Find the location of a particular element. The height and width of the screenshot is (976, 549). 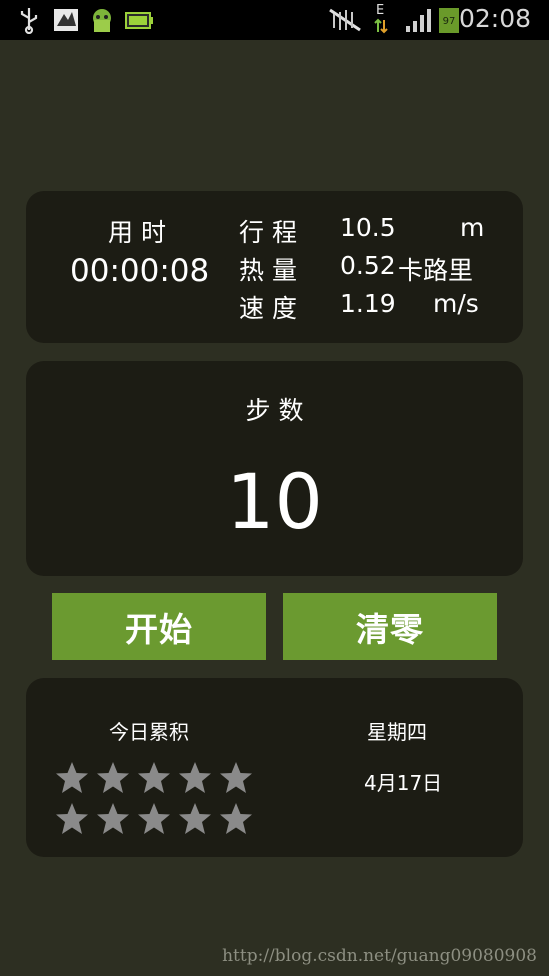

android-icon is located at coordinates (102, 20).